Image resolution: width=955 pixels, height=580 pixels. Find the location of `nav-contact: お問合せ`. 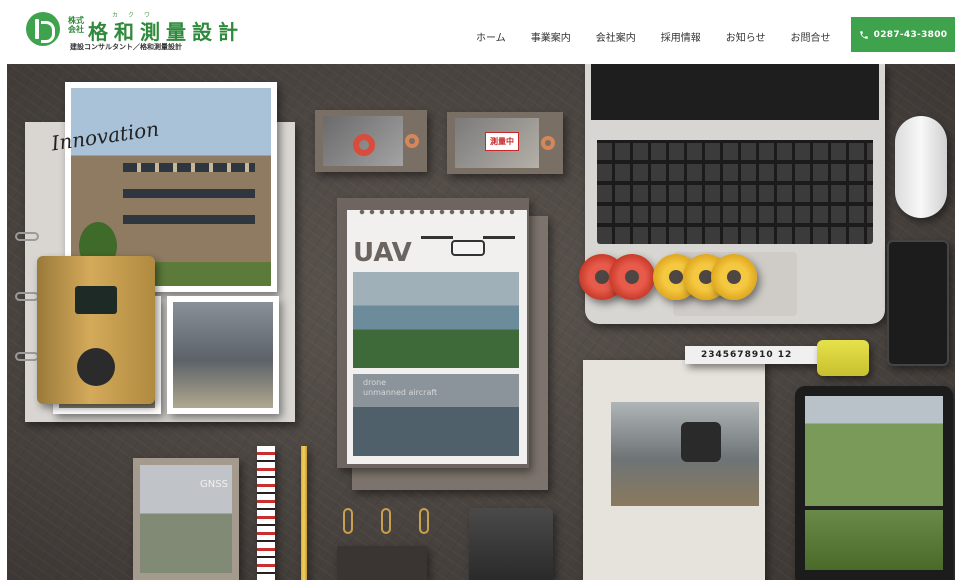

nav-contact: お問合せ is located at coordinates (811, 36).